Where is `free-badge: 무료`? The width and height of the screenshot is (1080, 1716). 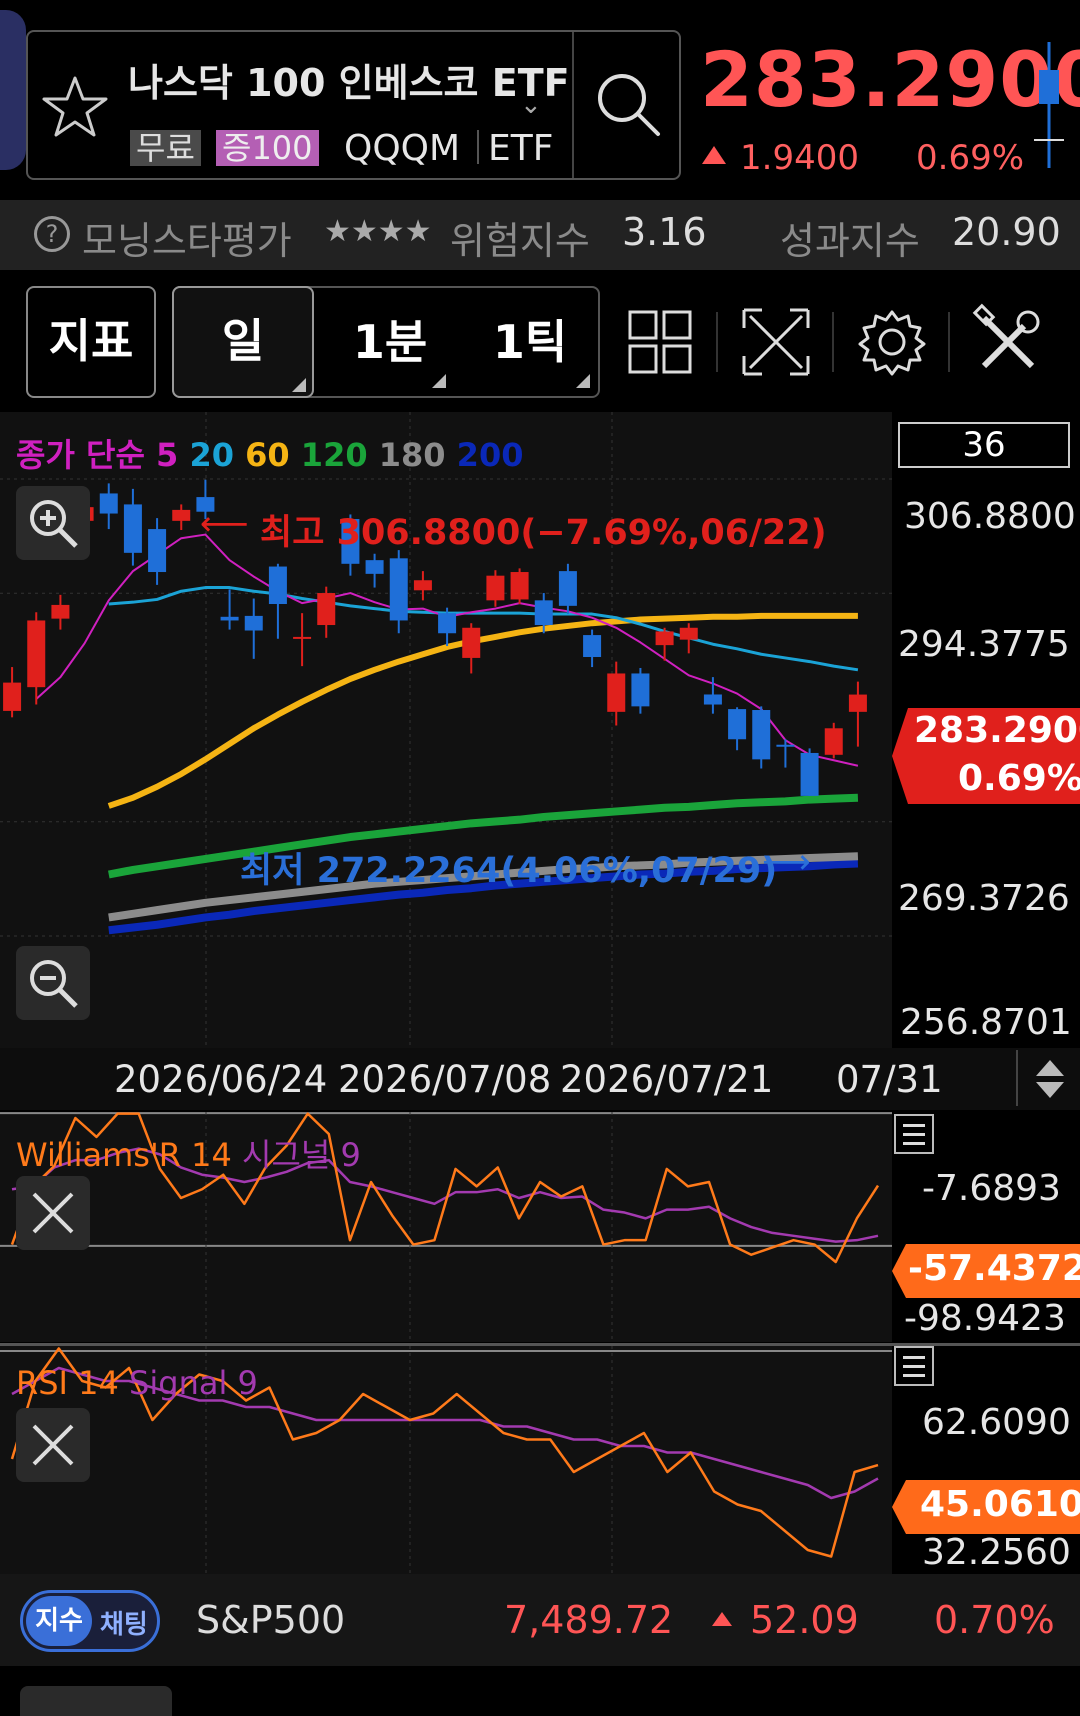 free-badge: 무료 is located at coordinates (165, 148).